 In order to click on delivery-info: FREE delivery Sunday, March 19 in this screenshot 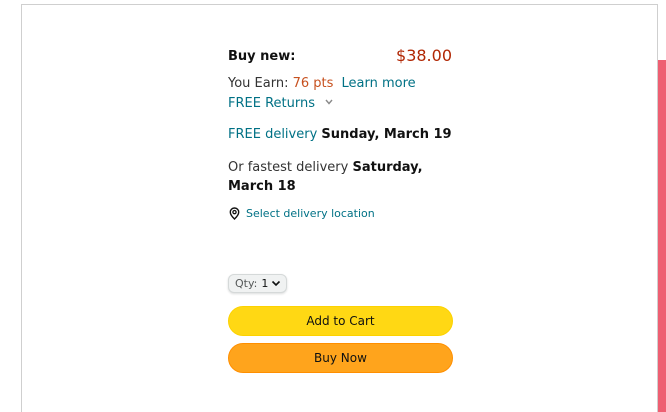, I will do `click(340, 134)`.